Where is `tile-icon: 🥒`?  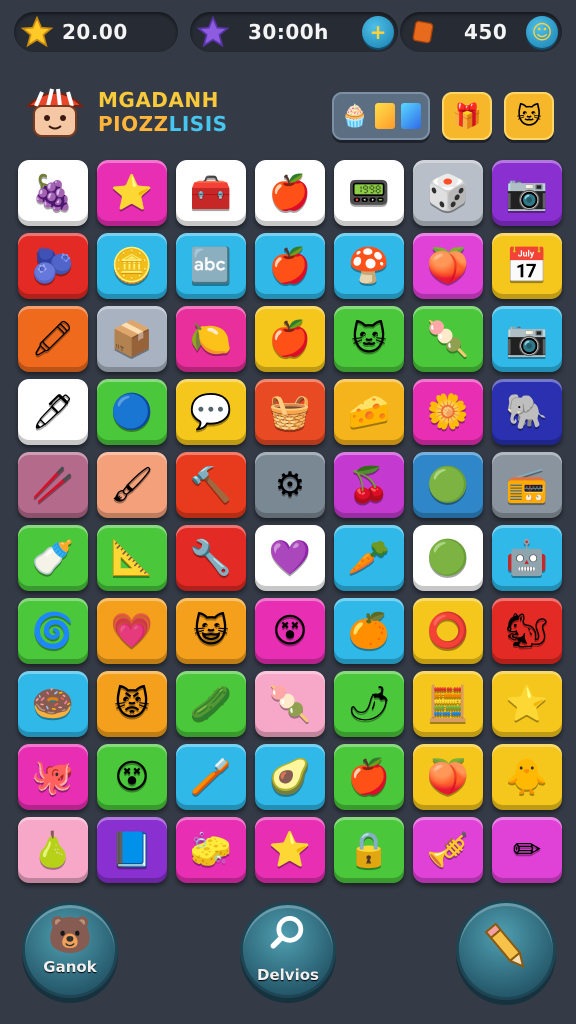
tile-icon: 🥒 is located at coordinates (211, 704).